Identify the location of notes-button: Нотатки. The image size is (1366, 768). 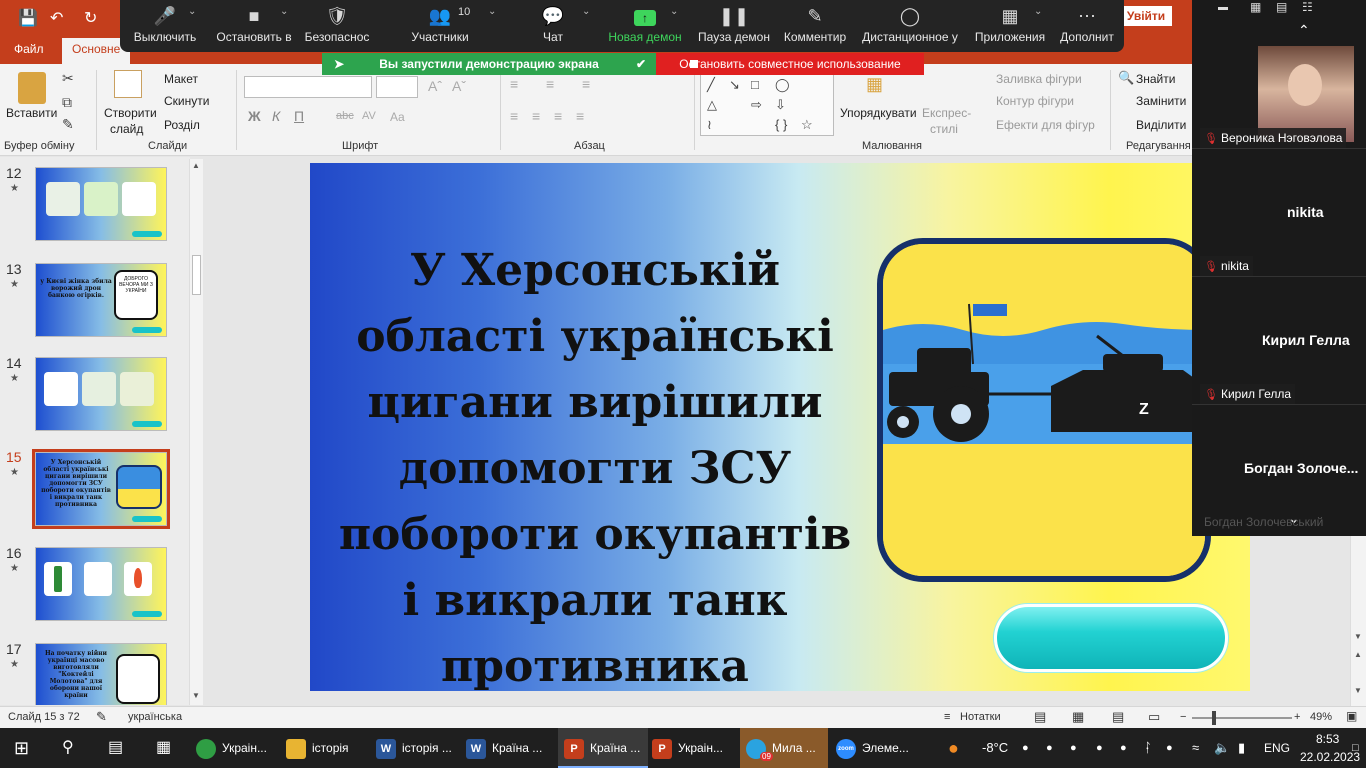
(980, 717).